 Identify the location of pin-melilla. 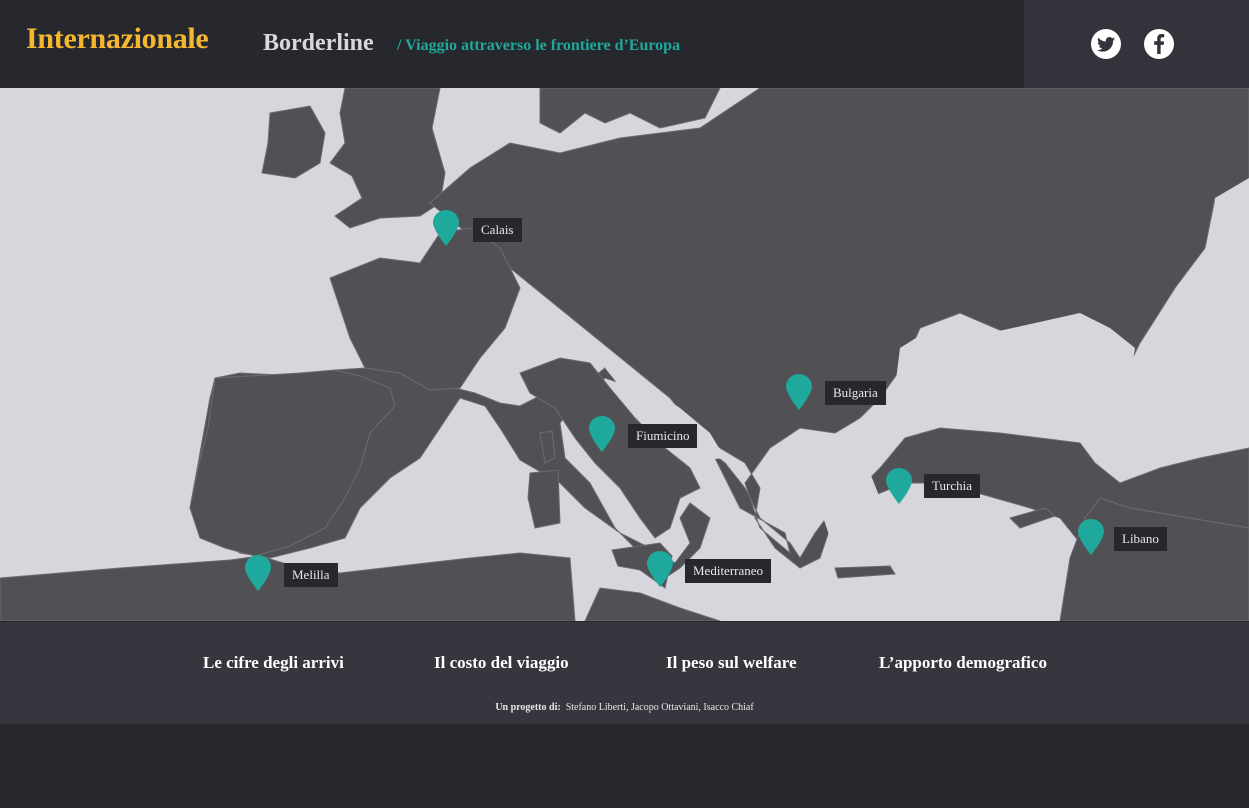
(258, 573).